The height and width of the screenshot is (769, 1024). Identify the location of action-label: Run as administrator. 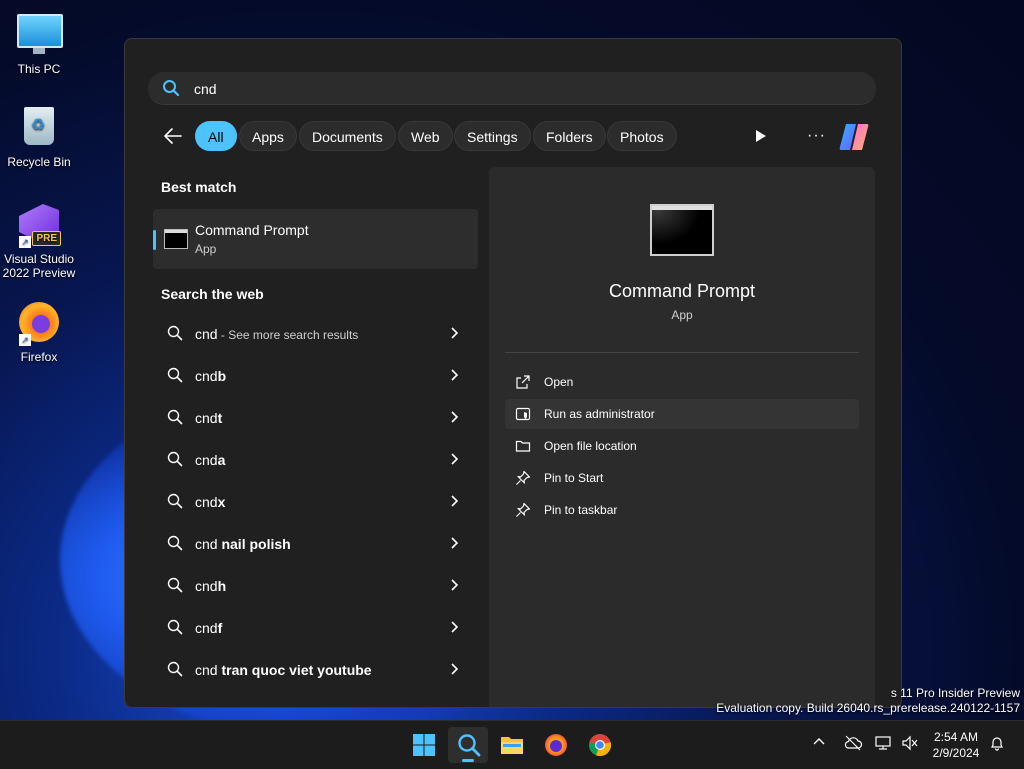
(599, 414).